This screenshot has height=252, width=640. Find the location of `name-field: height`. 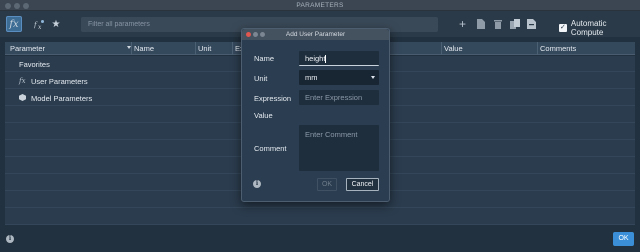

name-field: height is located at coordinates (339, 58).